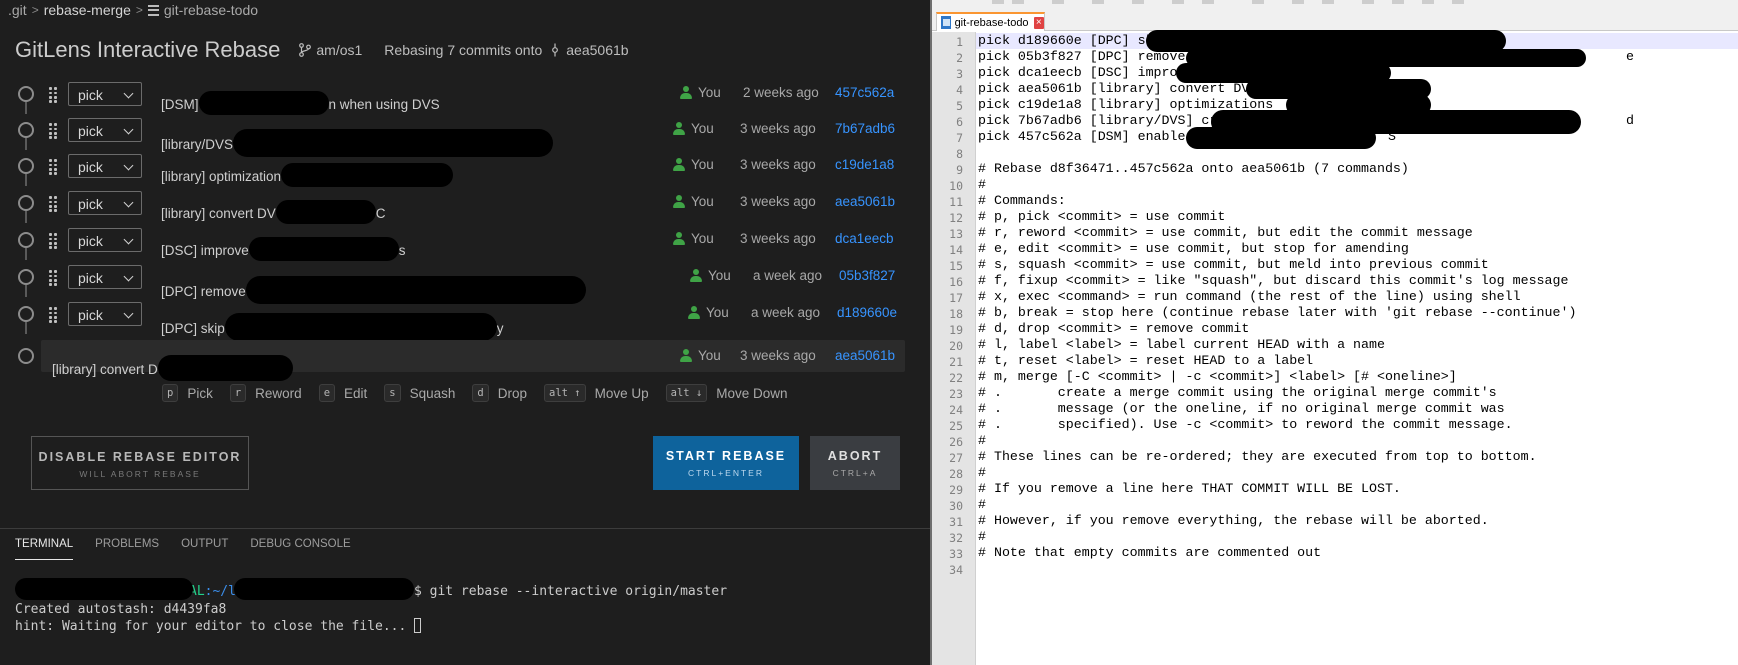 This screenshot has height=665, width=1738. Describe the element at coordinates (133, 10) in the screenshot. I see `breadcrumb: .git > rebase-merge > git-rebase-todo` at that location.